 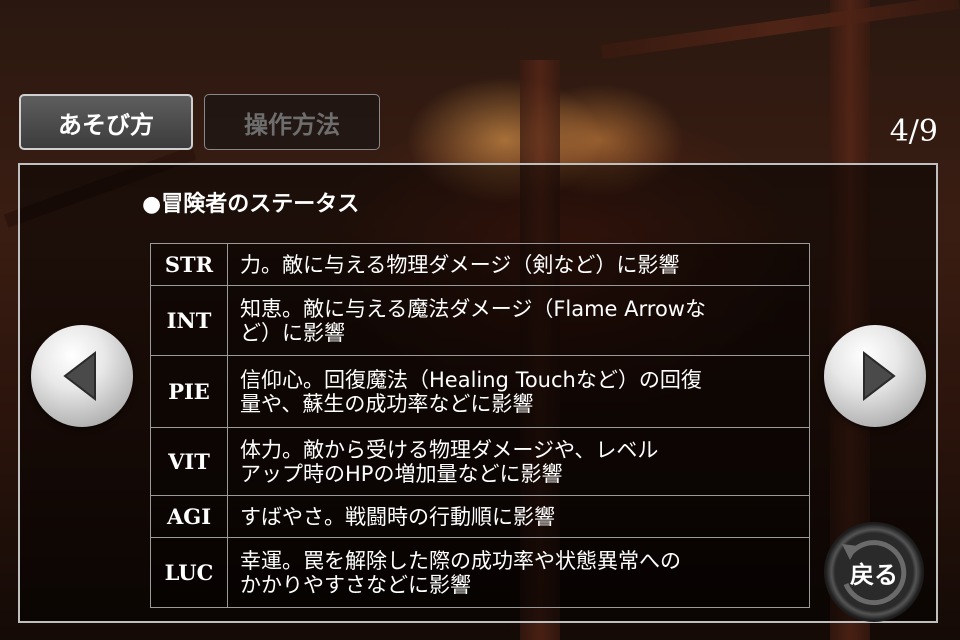 I want to click on stat-key: INT, so click(x=189, y=320).